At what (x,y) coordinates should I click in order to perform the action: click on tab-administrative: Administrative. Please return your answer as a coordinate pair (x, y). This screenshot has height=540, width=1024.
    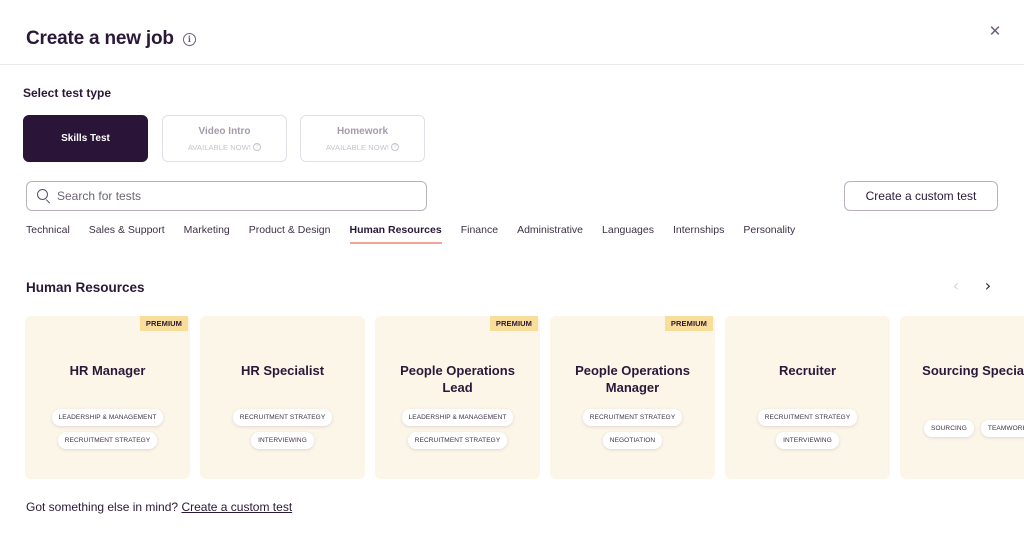
    Looking at the image, I should click on (550, 234).